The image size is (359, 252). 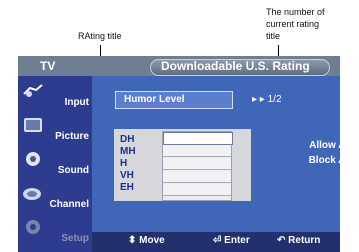 I want to click on sidebar-item-label: Sound, so click(x=73, y=170).